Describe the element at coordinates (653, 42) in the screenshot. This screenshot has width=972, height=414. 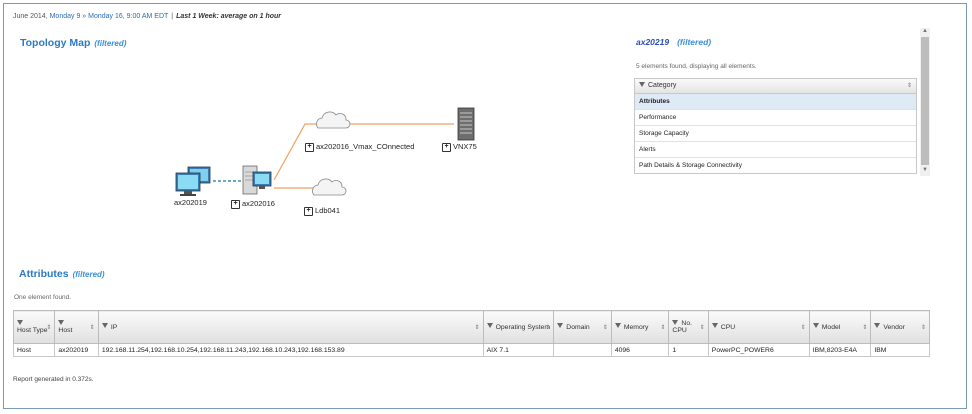
I see `details-title-text: ax20219` at that location.